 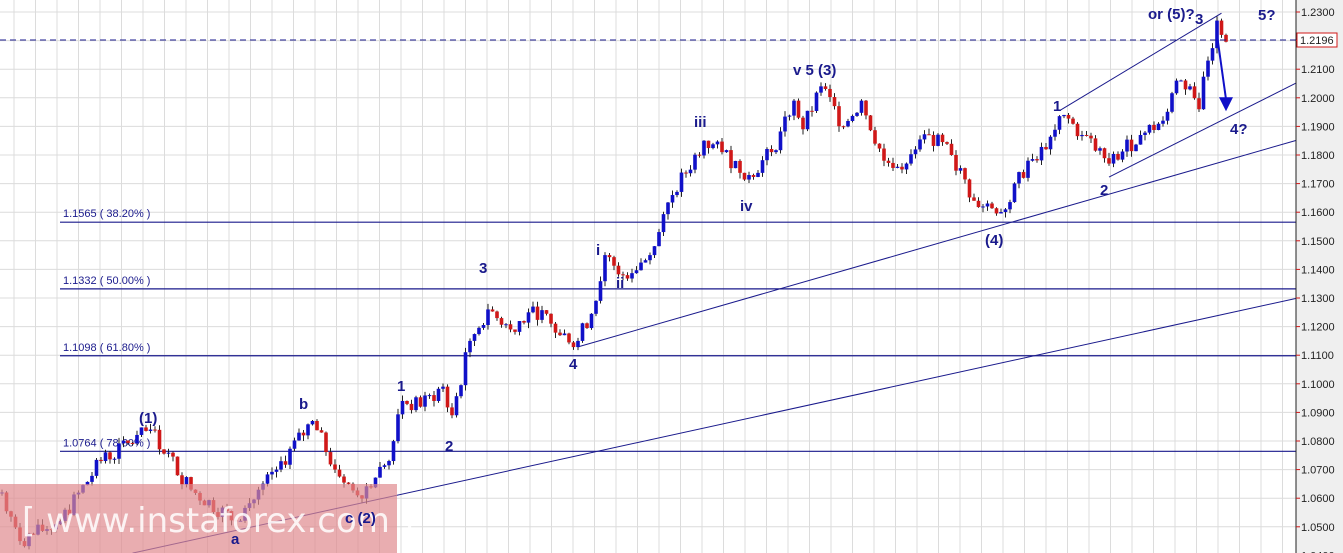 I want to click on tick-label: 1.0900, so click(x=1318, y=413).